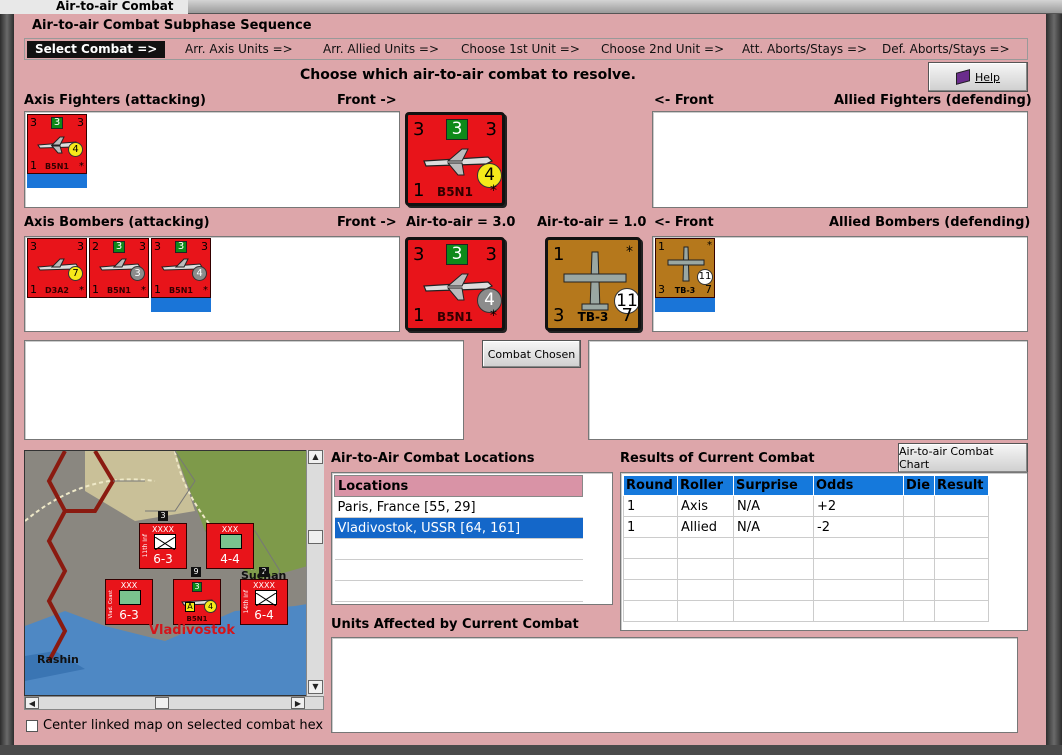  I want to click on allied-bombers-front-label: <- Front, so click(684, 222).